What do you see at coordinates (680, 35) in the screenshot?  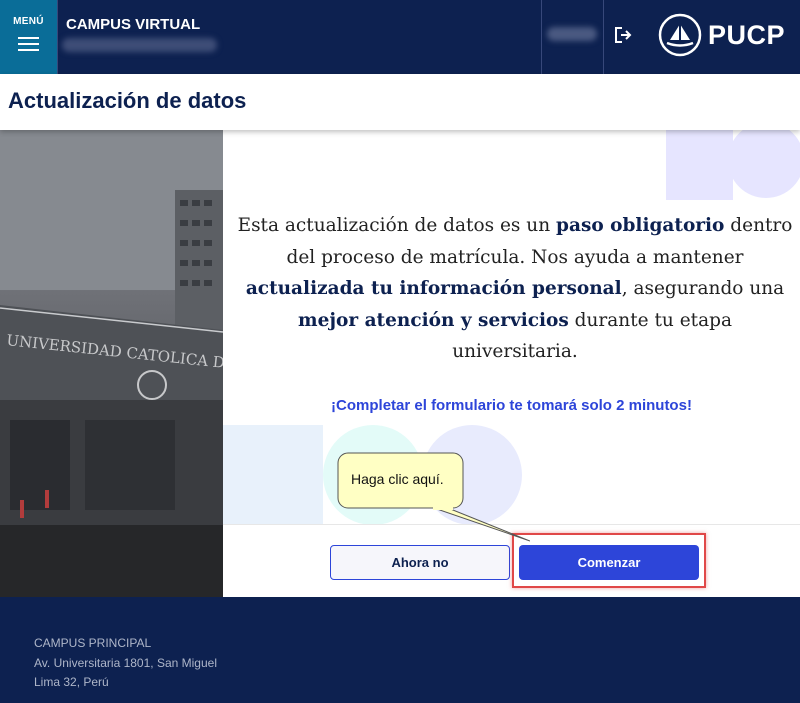 I see `pucp-seal-icon` at bounding box center [680, 35].